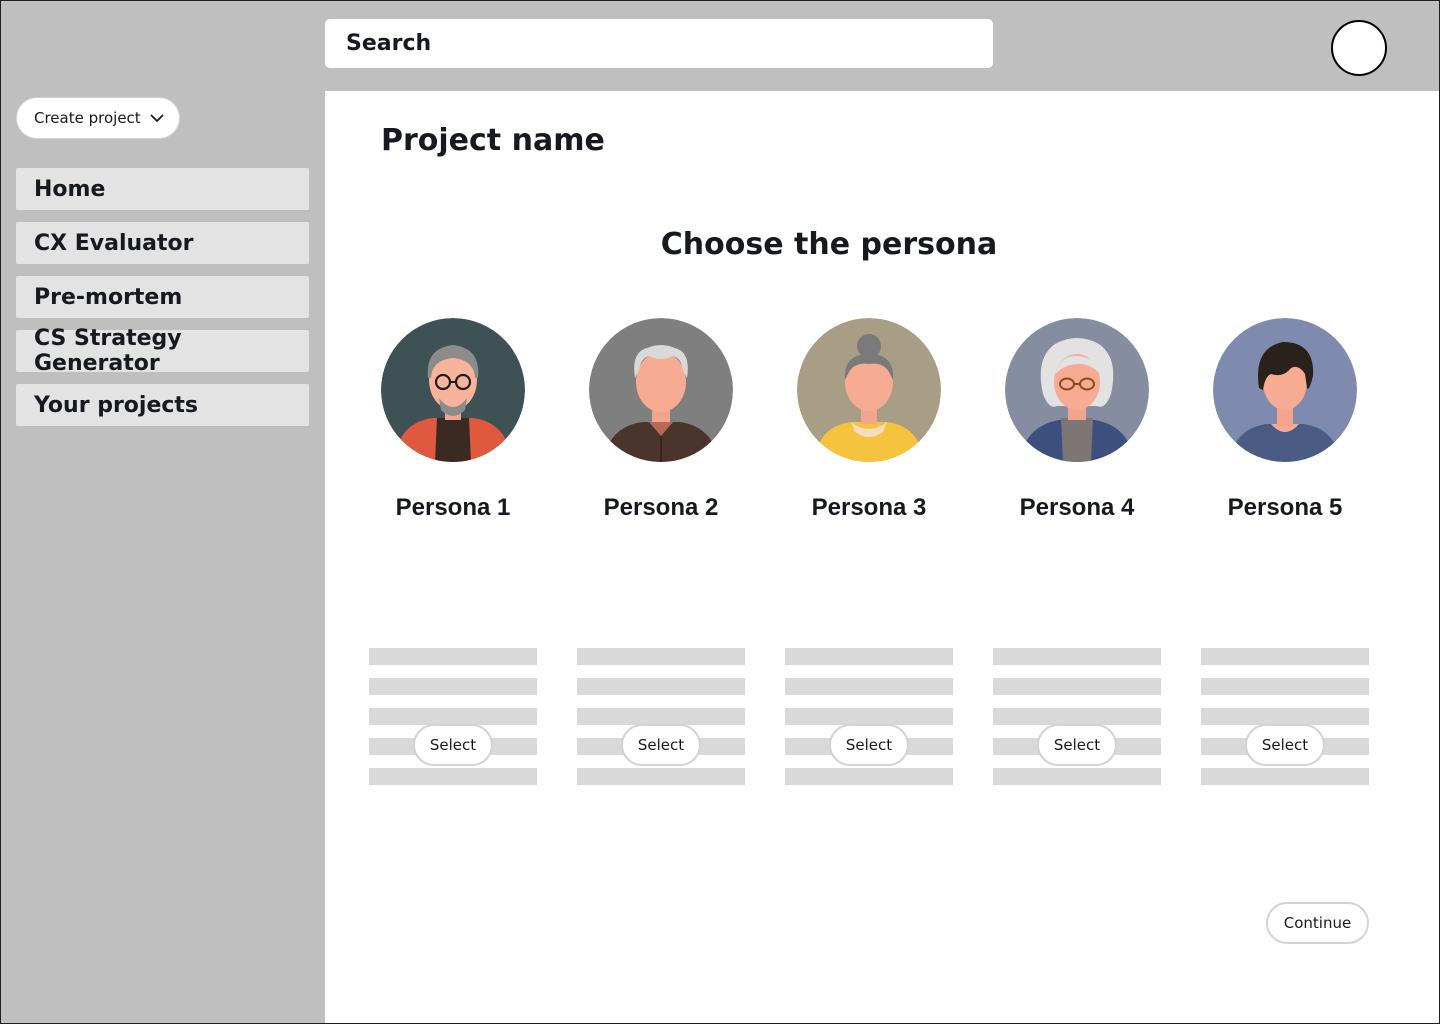  I want to click on persona-card: Persona 2, so click(661, 551).